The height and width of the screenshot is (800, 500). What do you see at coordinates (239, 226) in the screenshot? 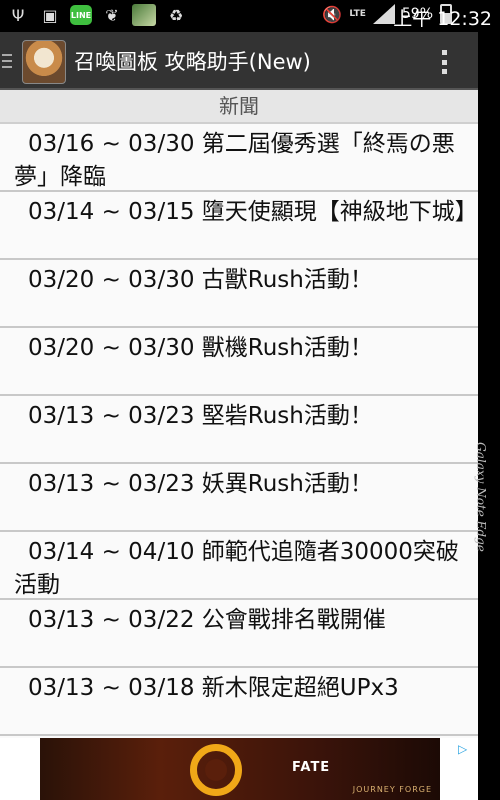
I see `news-item: 03/14 ~ 03/15 墮天使顯現【神級地下城】` at bounding box center [239, 226].